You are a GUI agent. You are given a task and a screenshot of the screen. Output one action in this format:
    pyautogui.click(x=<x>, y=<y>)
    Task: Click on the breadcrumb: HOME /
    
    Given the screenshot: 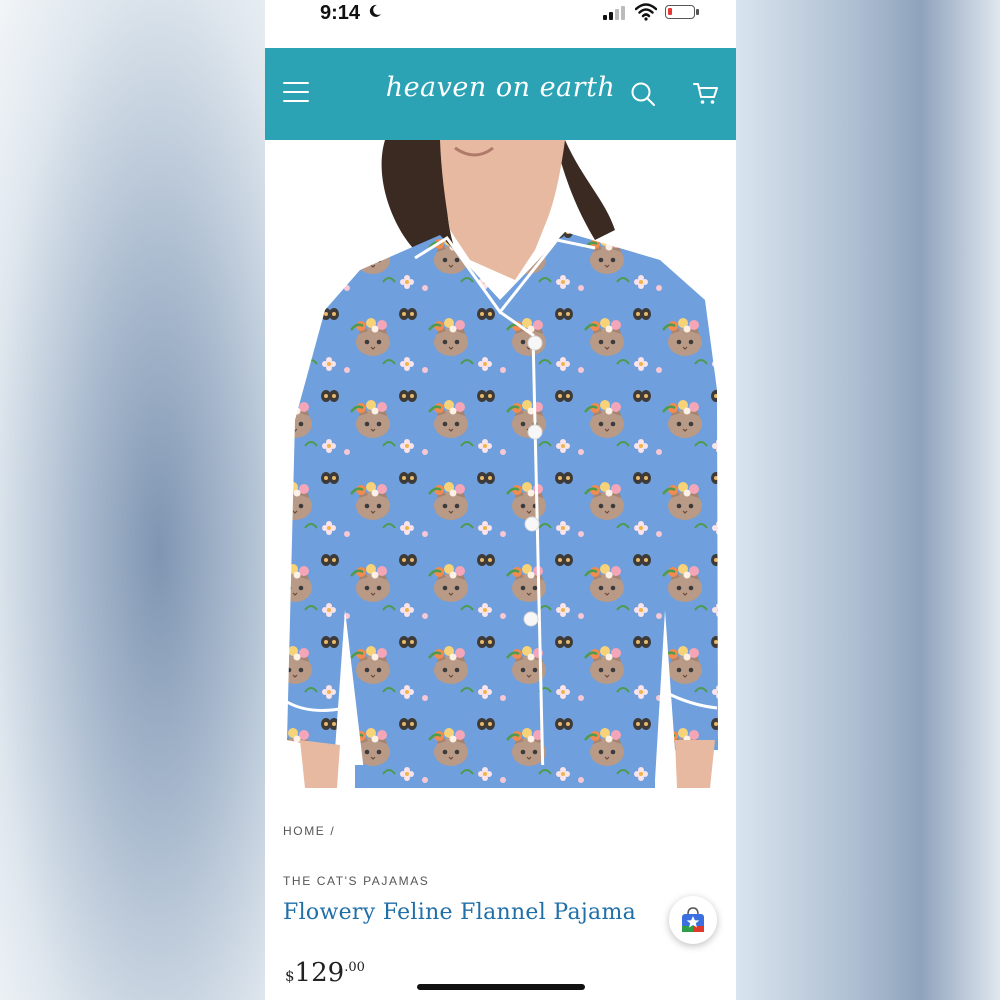 What is the action you would take?
    pyautogui.click(x=309, y=831)
    